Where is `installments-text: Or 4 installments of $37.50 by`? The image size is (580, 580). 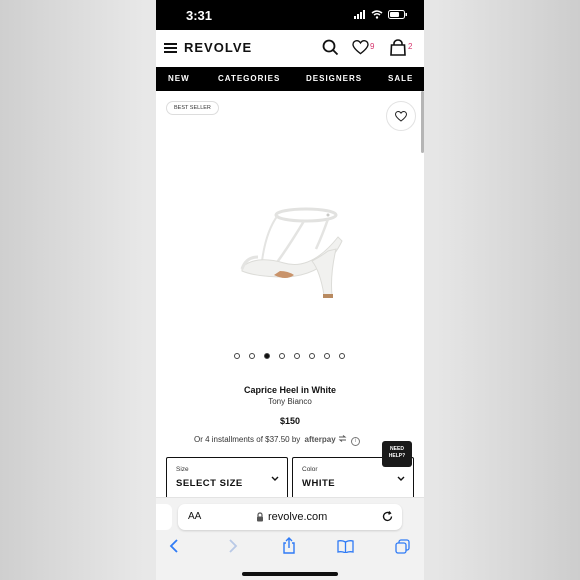 installments-text: Or 4 installments of $37.50 by is located at coordinates (247, 439).